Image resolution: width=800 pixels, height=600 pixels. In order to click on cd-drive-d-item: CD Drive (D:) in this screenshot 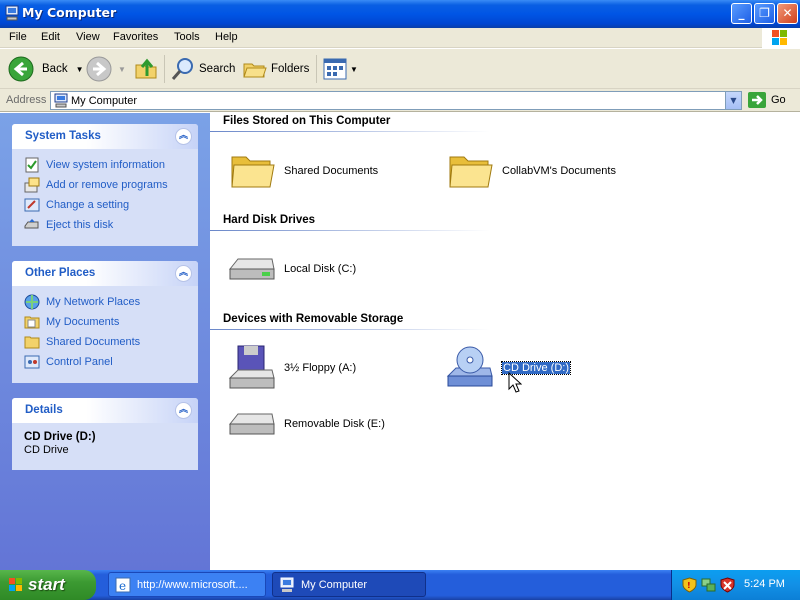, I will do `click(507, 368)`.